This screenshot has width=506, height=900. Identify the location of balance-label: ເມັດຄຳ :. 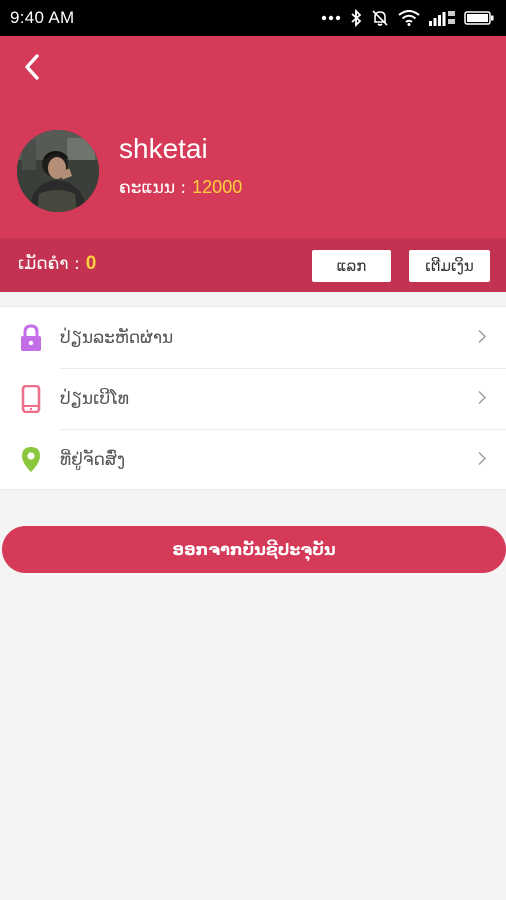
(49, 264).